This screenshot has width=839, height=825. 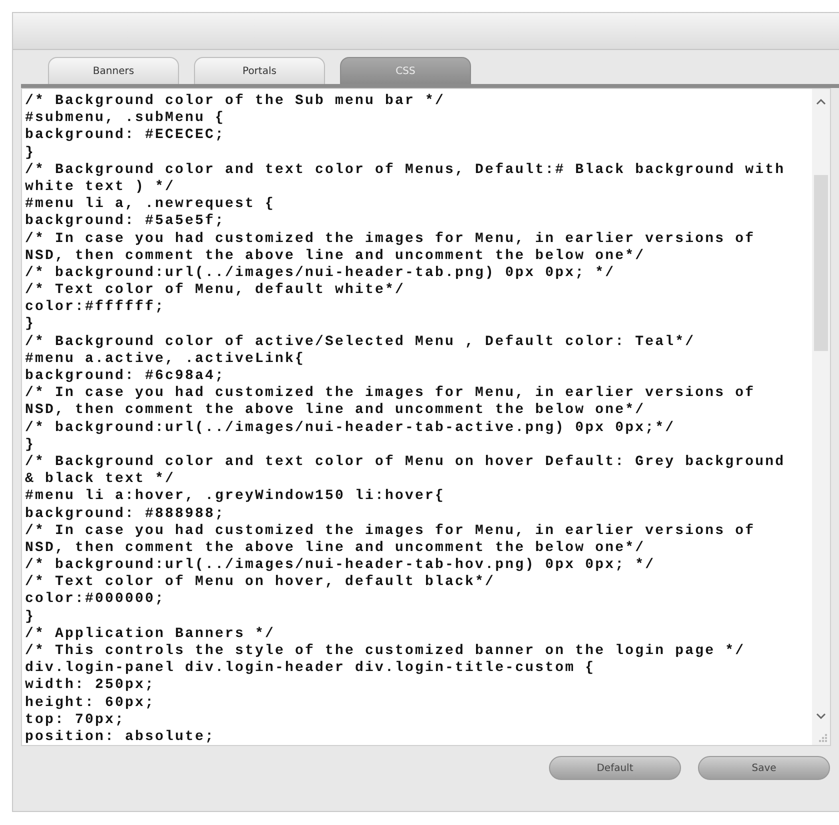 What do you see at coordinates (100, 187) in the screenshot?
I see `code-line: white text ) */` at bounding box center [100, 187].